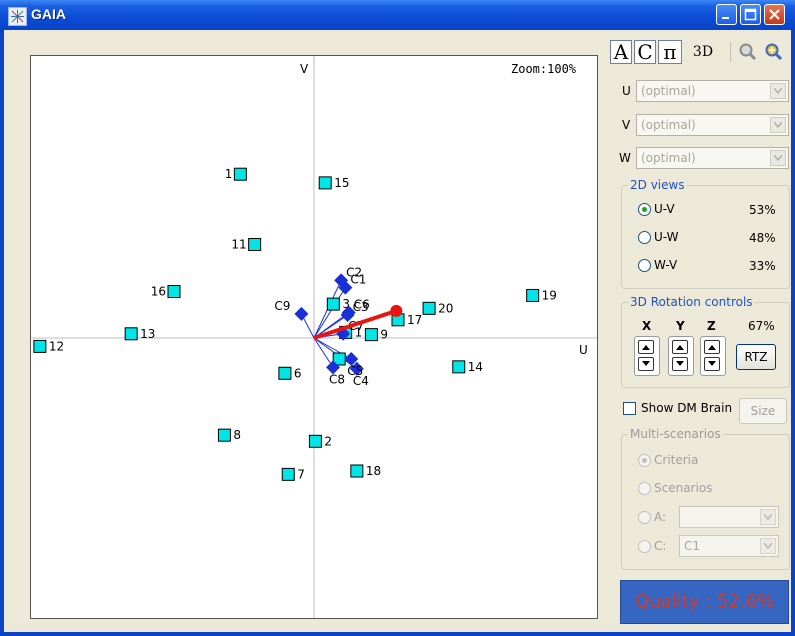  What do you see at coordinates (657, 185) in the screenshot?
I see `2d-views-title: 2D views` at bounding box center [657, 185].